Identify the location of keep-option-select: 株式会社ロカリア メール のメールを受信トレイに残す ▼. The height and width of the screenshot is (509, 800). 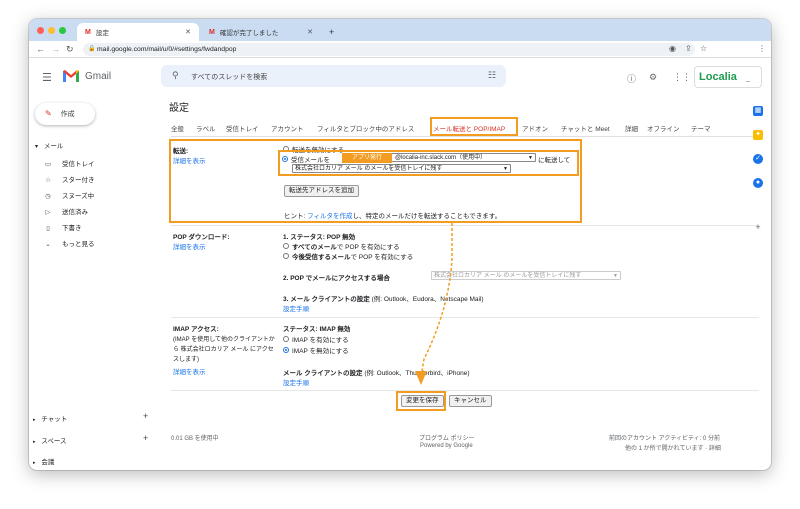
(401, 168).